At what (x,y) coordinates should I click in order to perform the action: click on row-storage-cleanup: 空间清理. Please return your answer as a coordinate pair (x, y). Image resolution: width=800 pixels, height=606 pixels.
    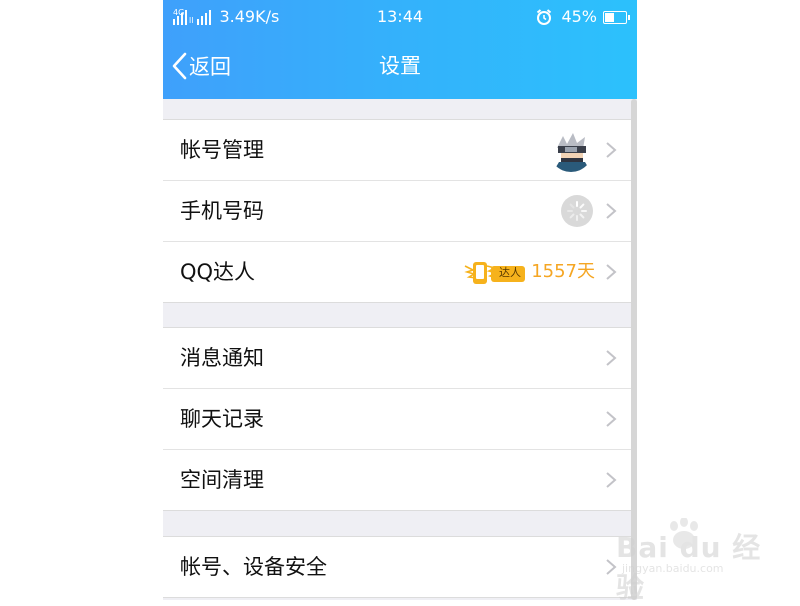
    Looking at the image, I should click on (397, 480).